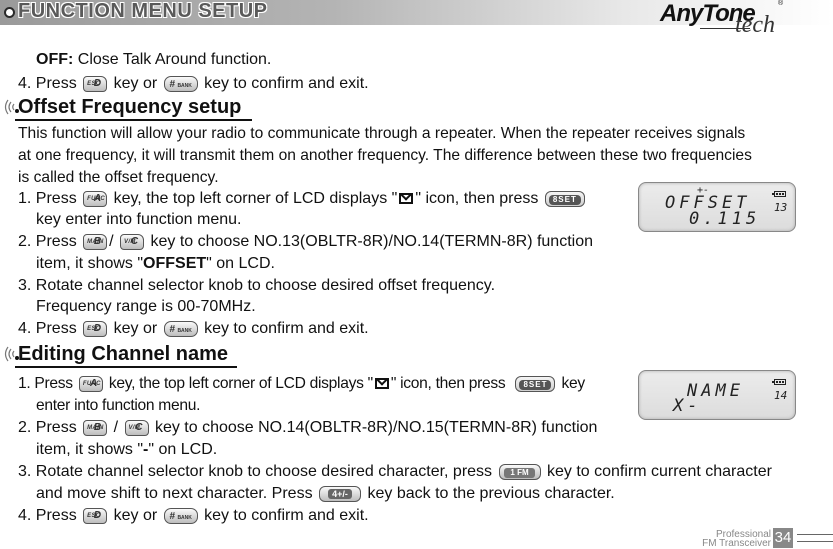  What do you see at coordinates (127, 449) in the screenshot?
I see `channel-step-2-cont: item, it shows "-" on LCD.` at bounding box center [127, 449].